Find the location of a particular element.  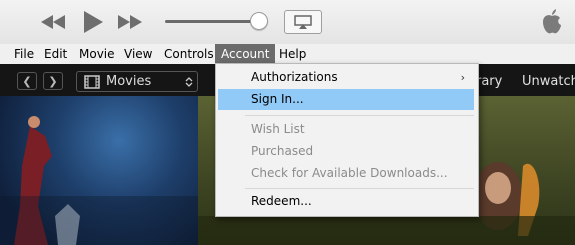

chevron-right-icon: ❯ is located at coordinates (53, 81).